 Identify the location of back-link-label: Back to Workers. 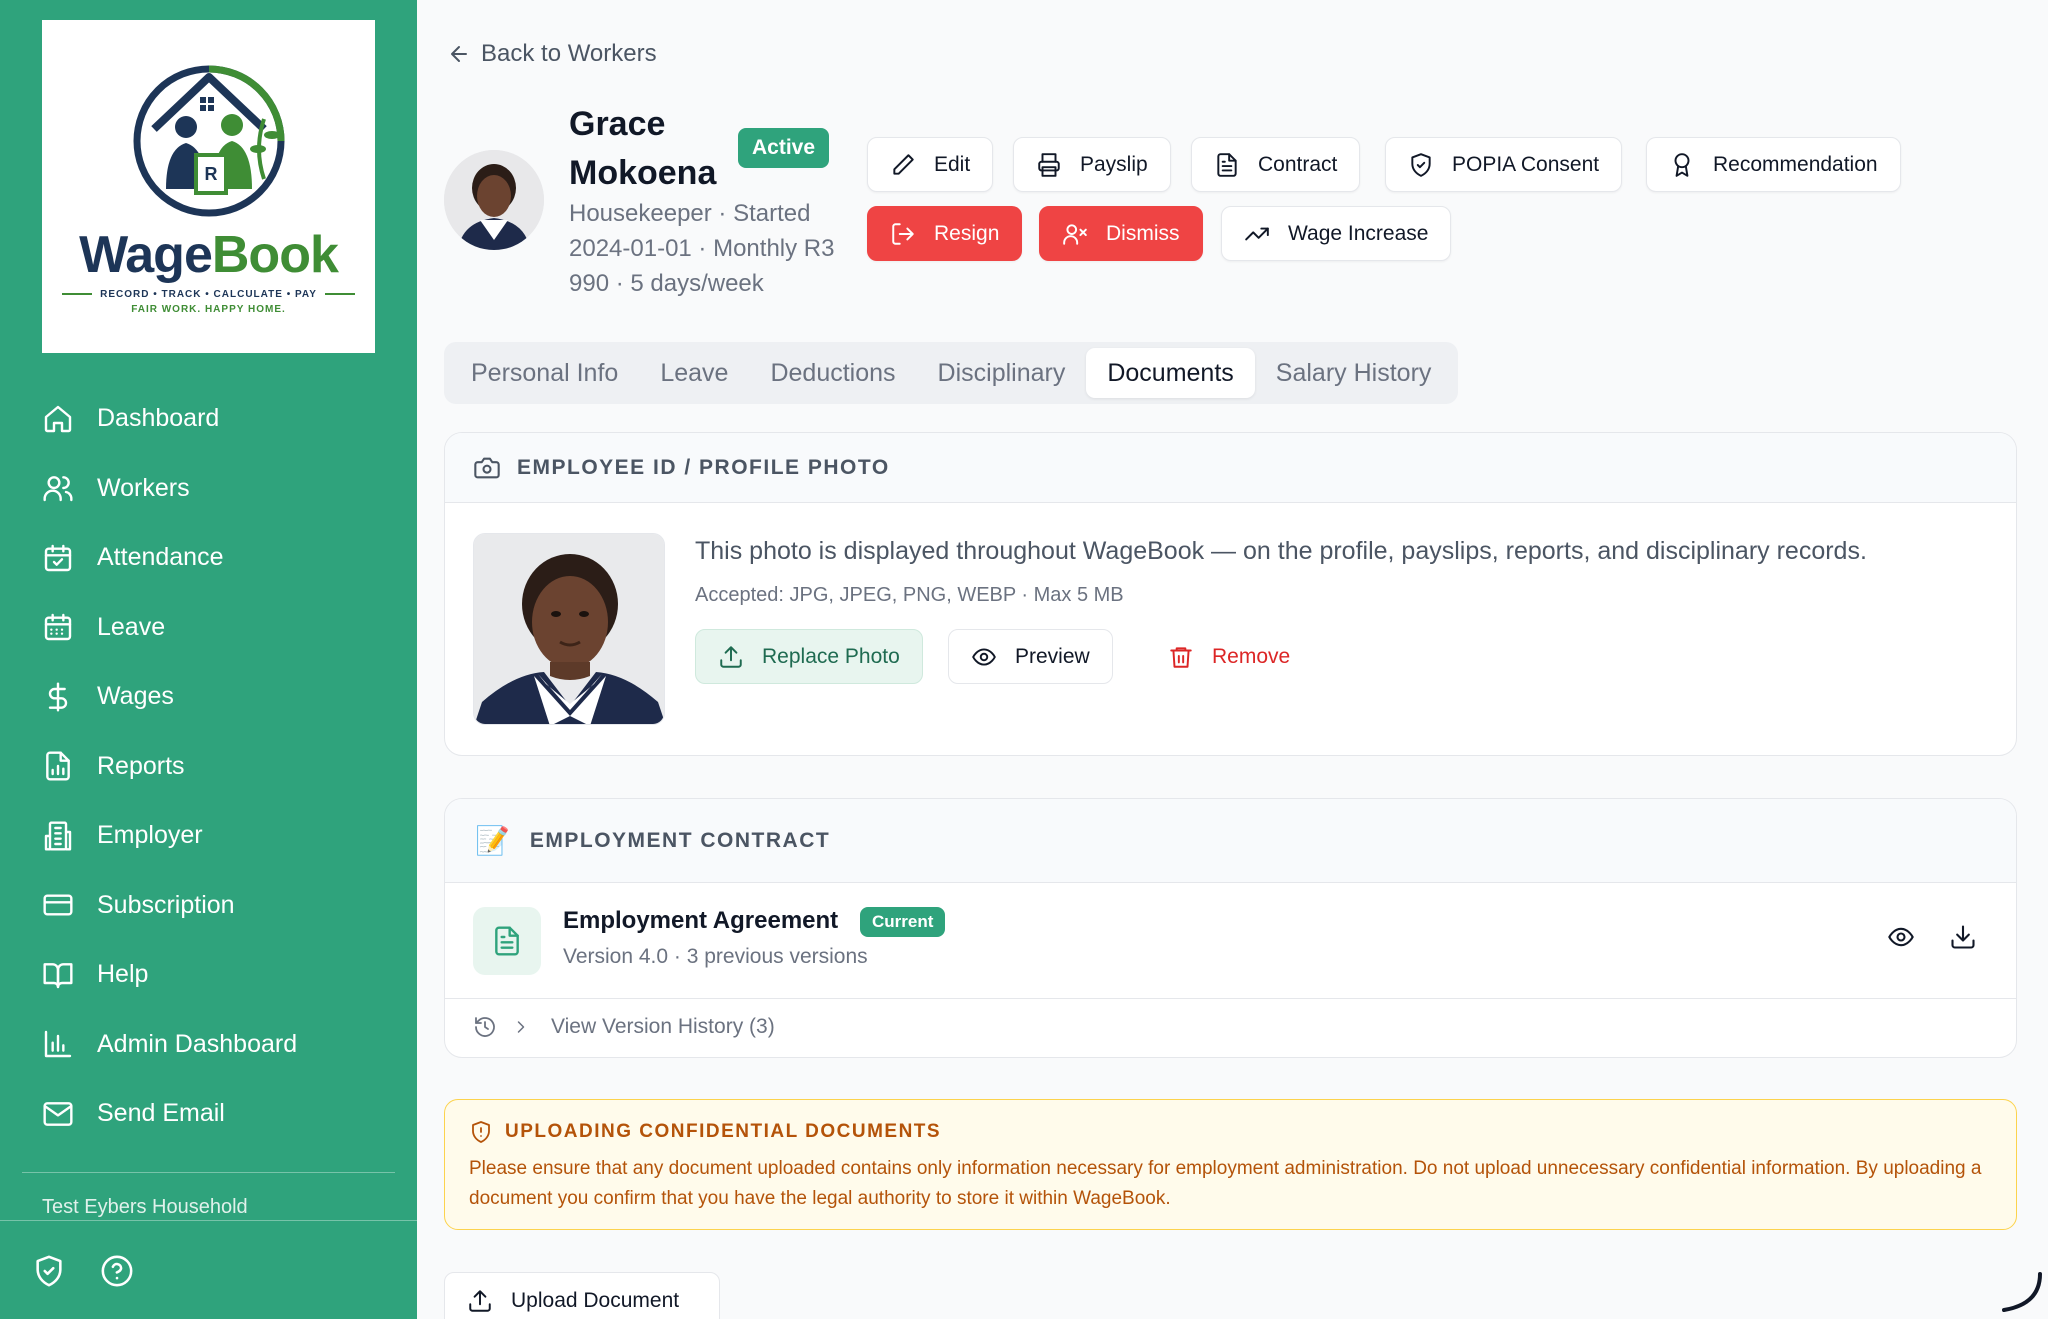
(569, 53).